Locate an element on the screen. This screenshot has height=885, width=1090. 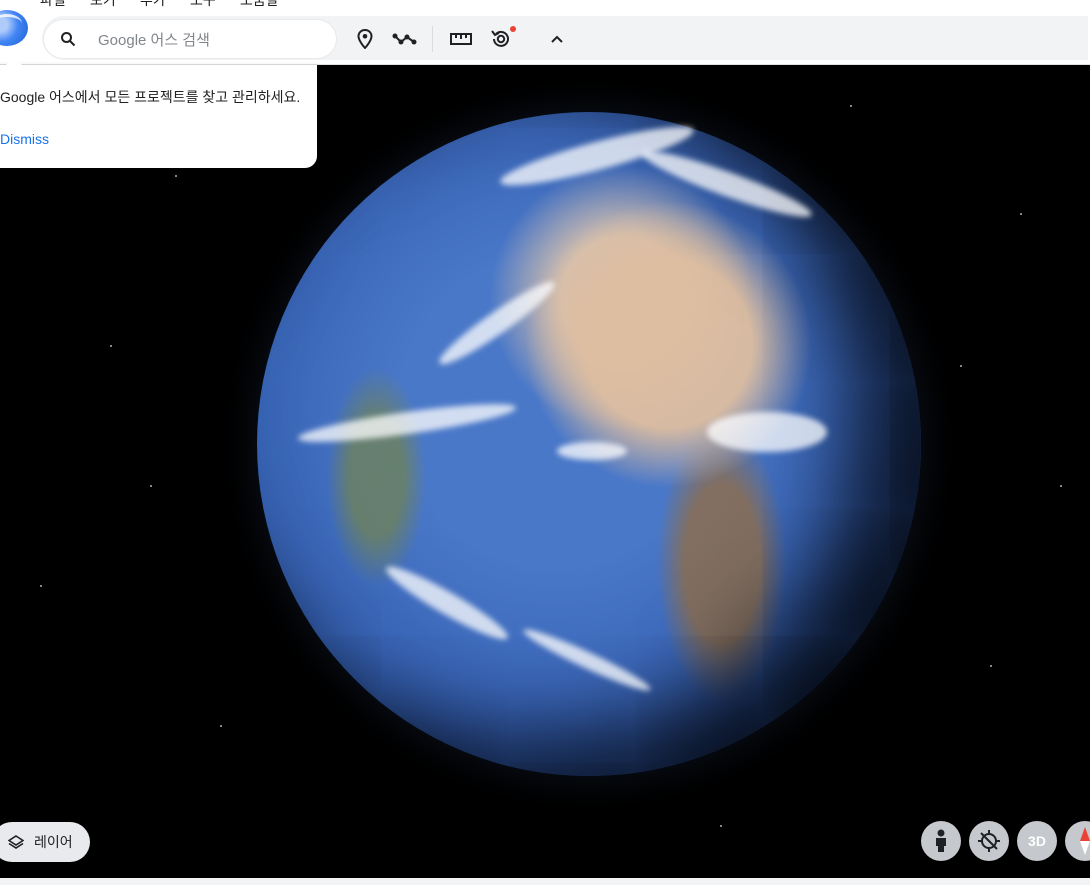
place-marker-button is located at coordinates (365, 39).